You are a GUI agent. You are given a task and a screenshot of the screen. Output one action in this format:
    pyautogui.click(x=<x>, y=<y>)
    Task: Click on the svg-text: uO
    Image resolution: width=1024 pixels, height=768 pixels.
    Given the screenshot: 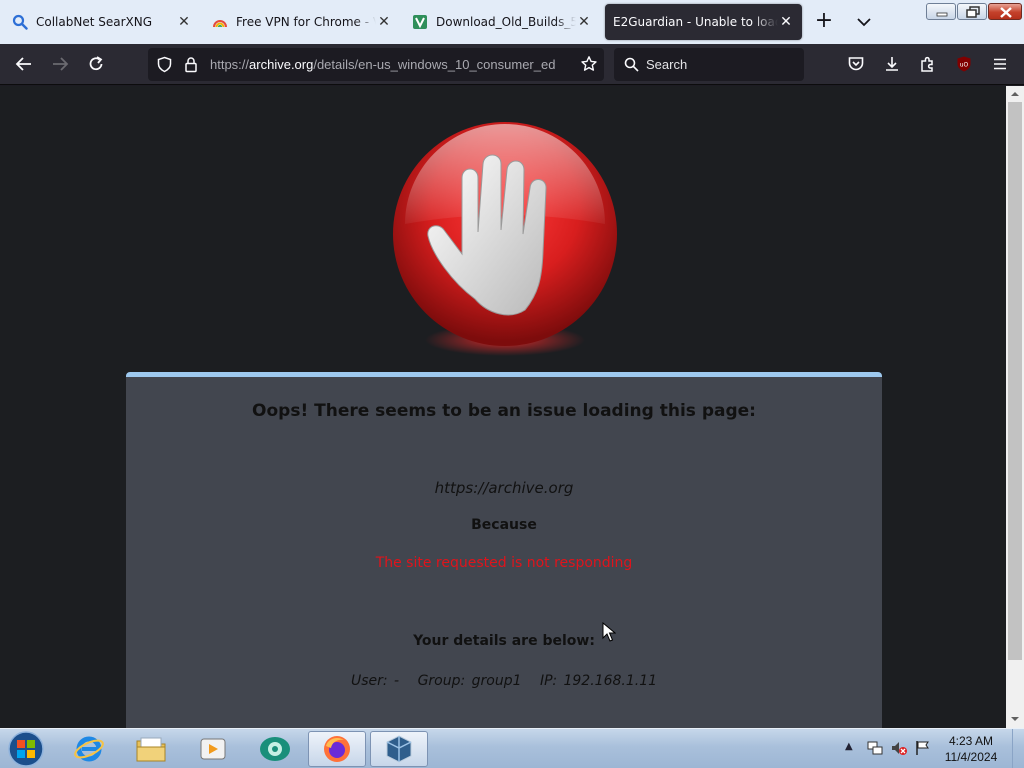 What is the action you would take?
    pyautogui.click(x=964, y=65)
    